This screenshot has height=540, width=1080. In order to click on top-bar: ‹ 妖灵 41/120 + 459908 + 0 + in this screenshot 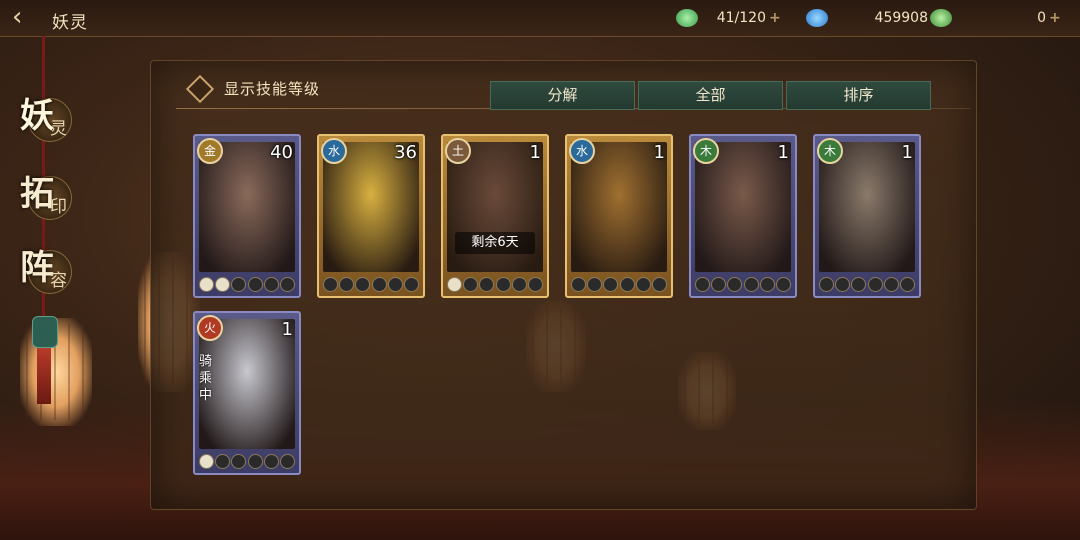, I will do `click(540, 18)`.